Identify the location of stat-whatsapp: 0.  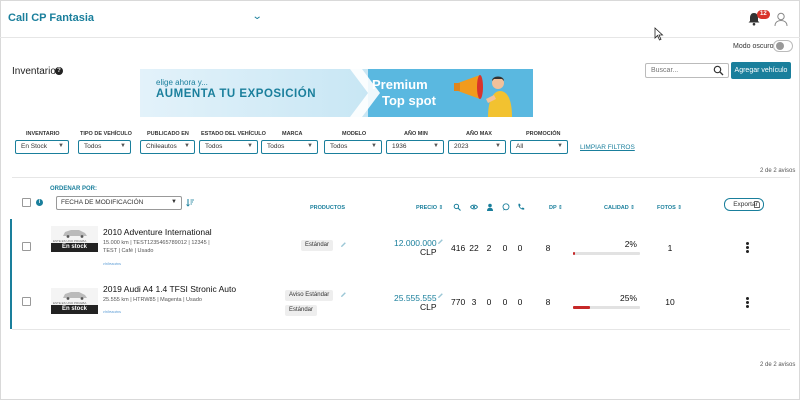
(505, 248).